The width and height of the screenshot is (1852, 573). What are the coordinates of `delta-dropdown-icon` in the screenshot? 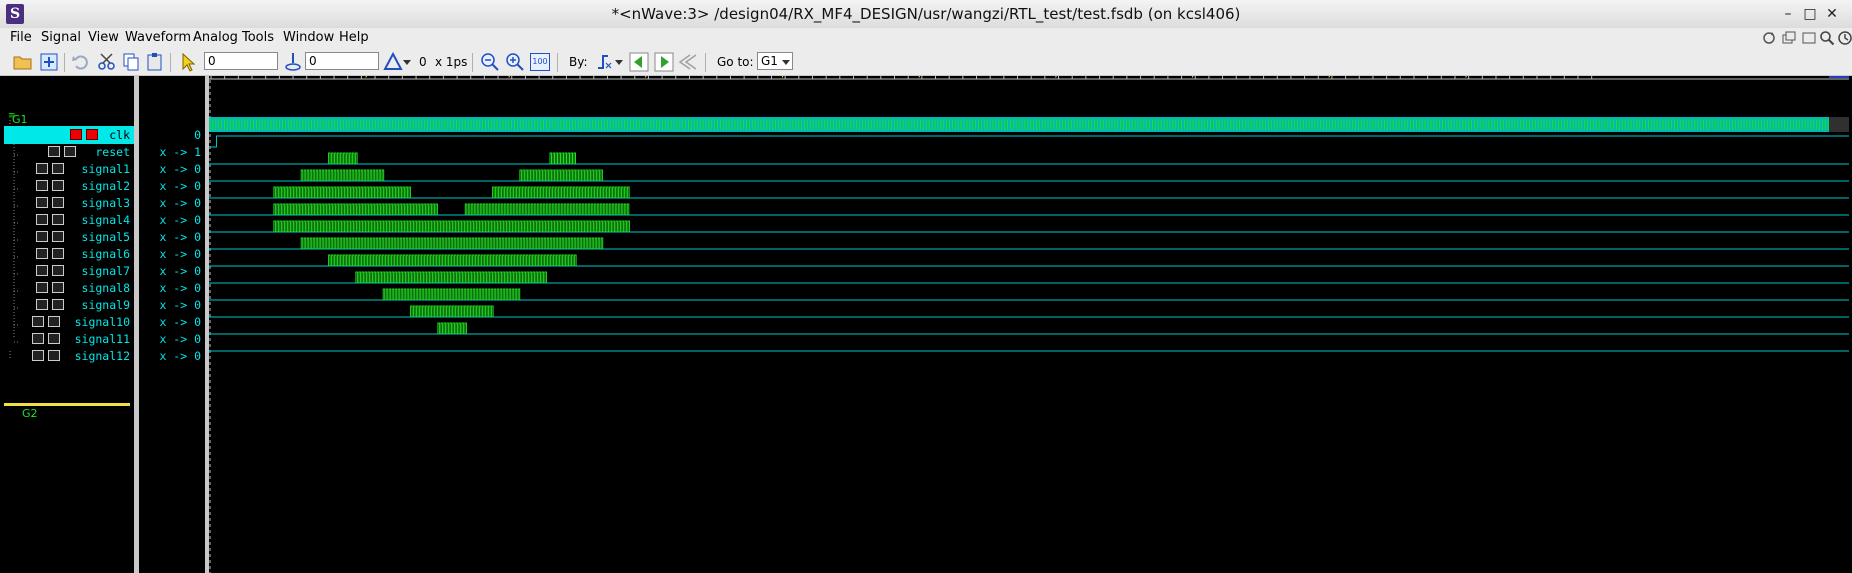 It's located at (407, 62).